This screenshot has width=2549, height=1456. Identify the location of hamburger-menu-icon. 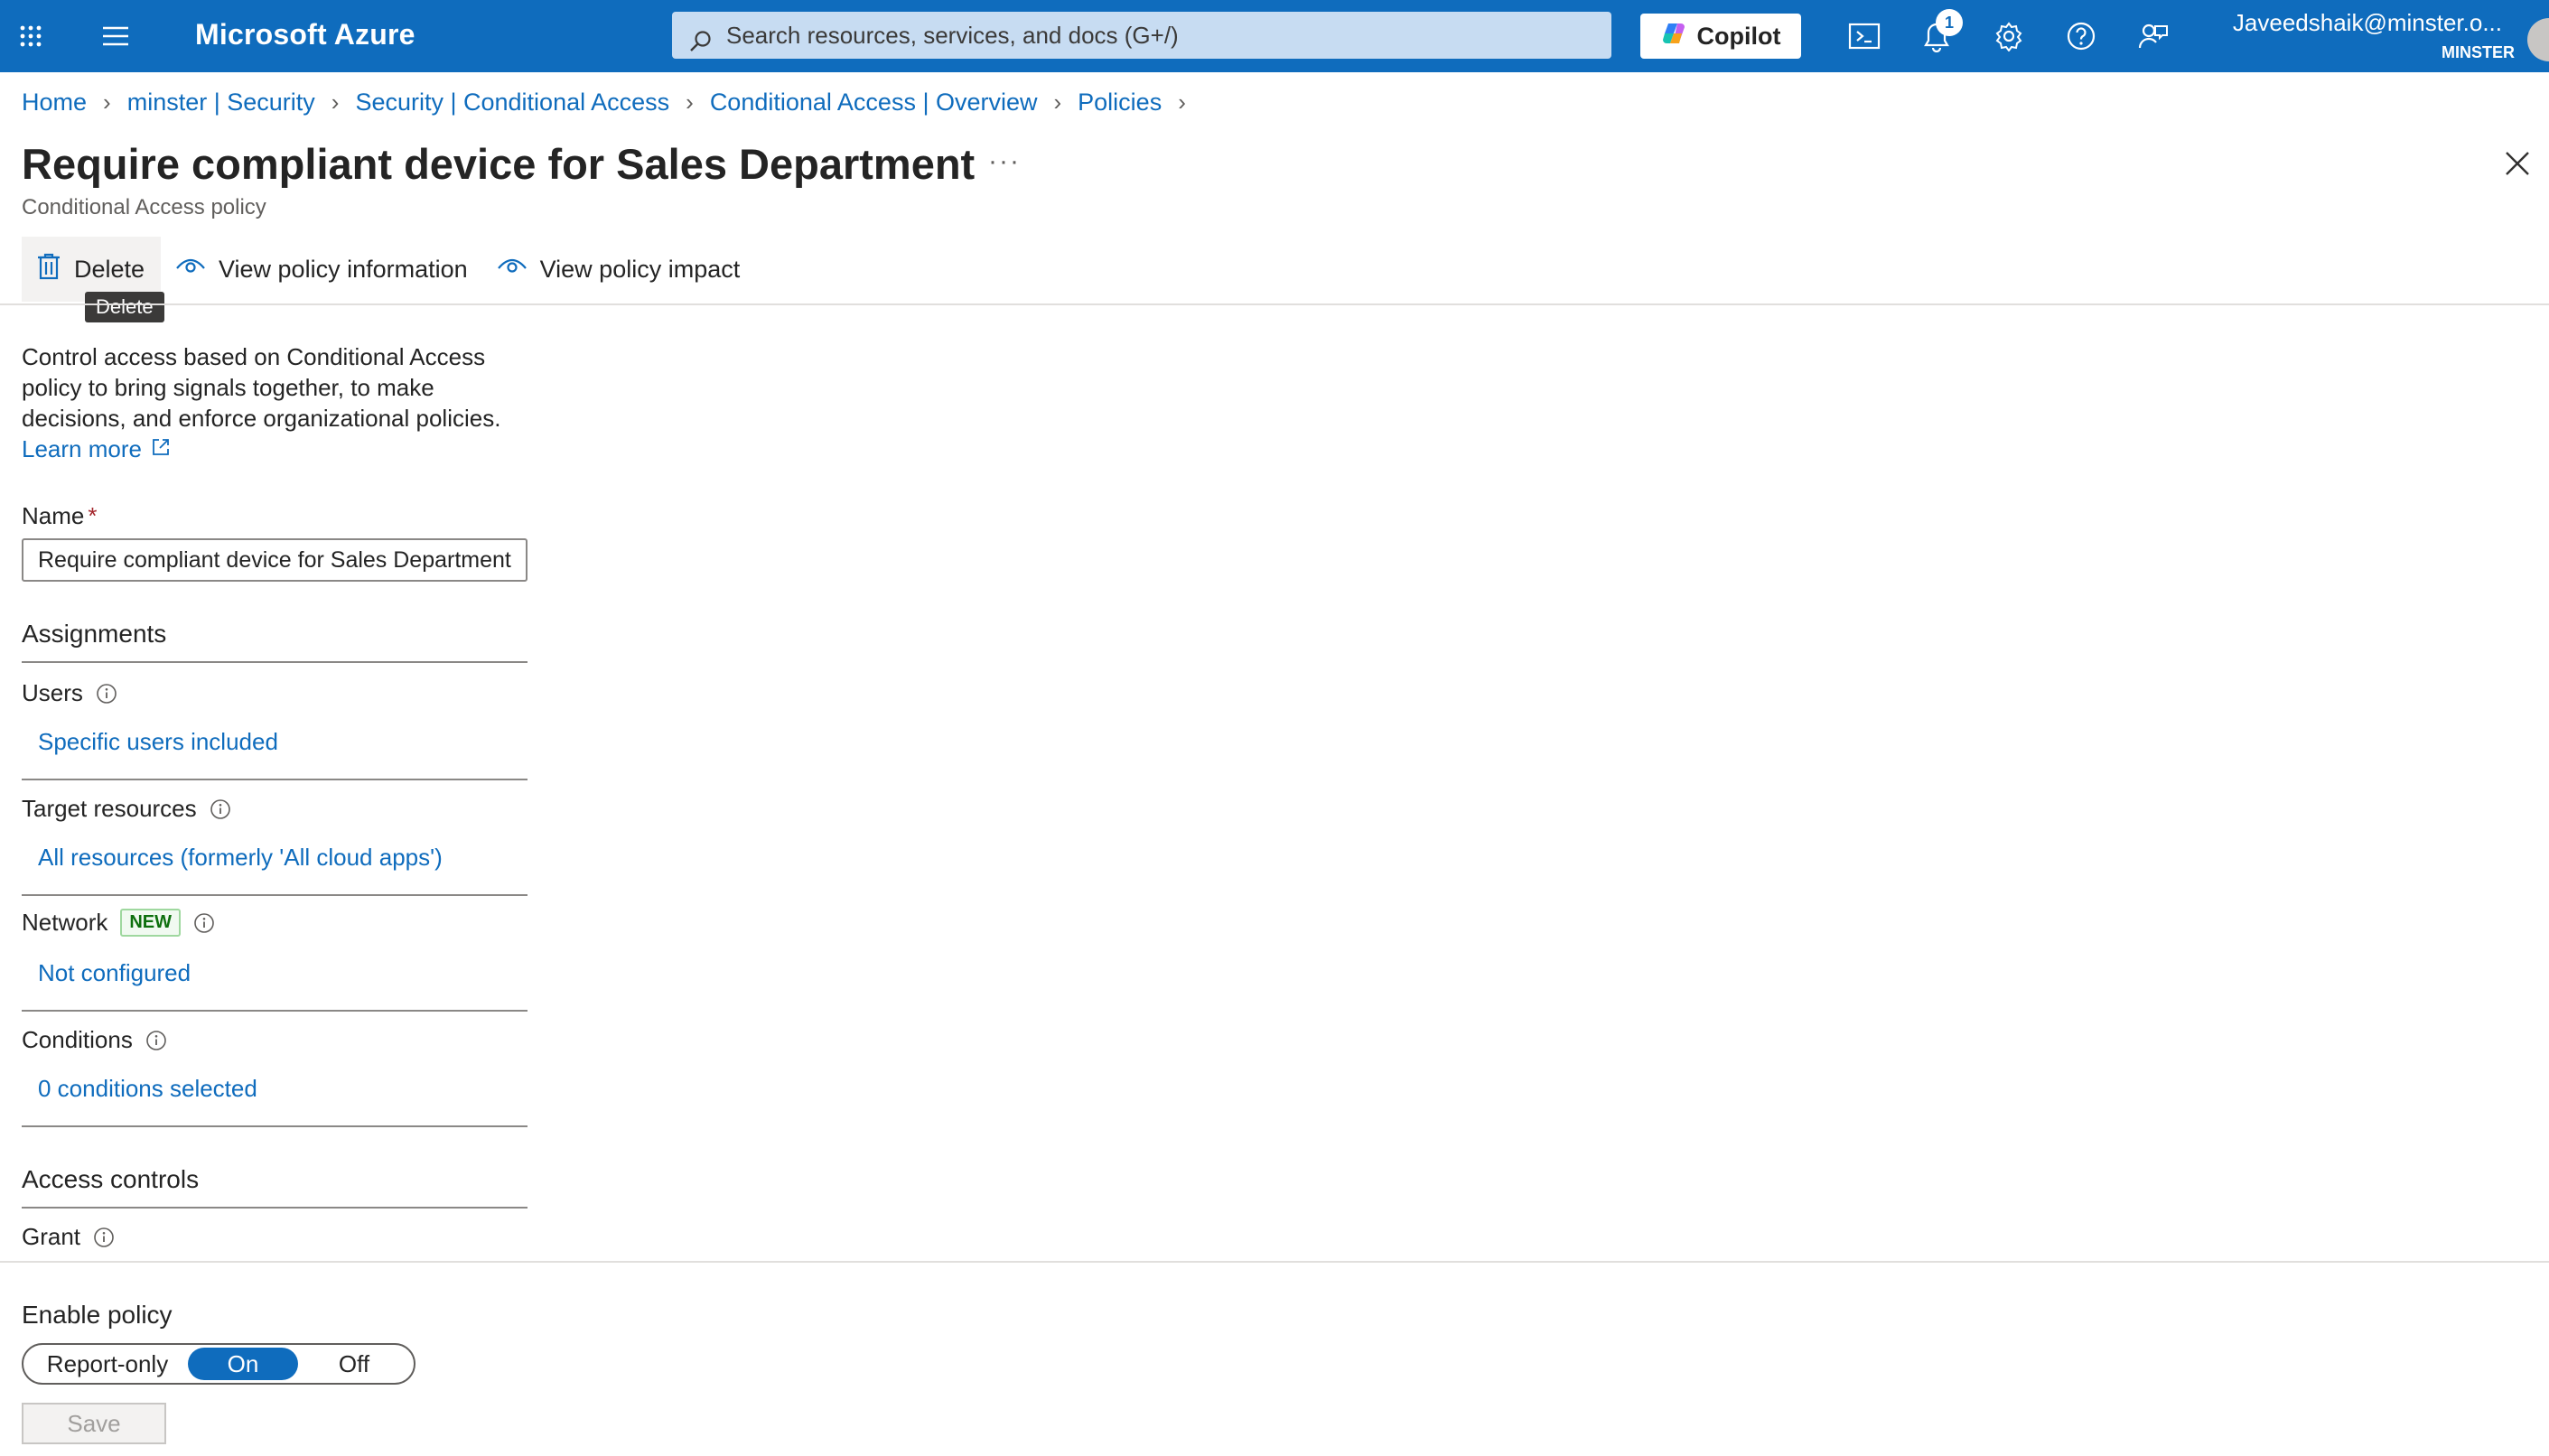
(116, 36).